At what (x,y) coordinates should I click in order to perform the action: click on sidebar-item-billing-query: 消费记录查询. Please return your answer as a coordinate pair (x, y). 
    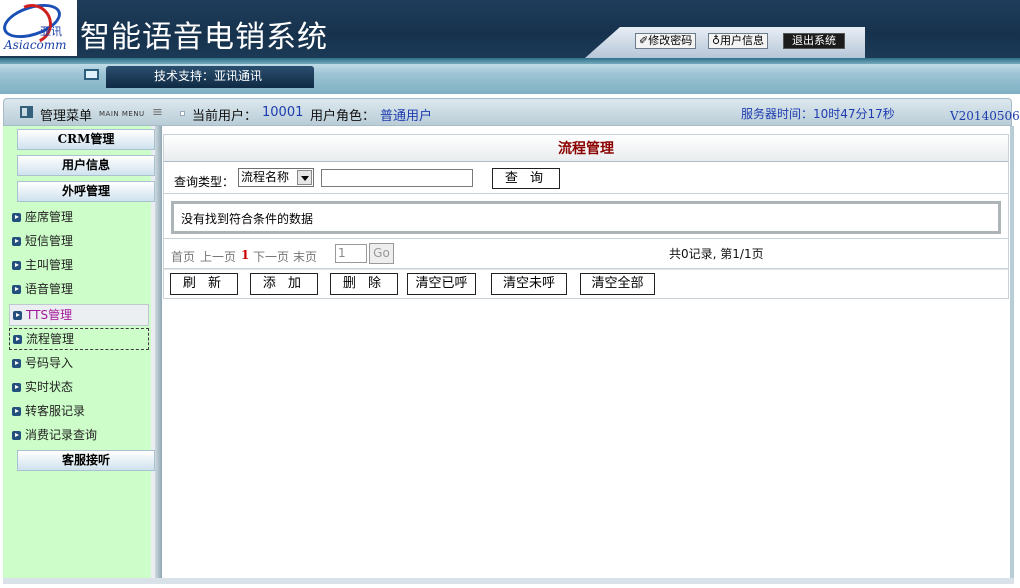
    Looking at the image, I should click on (79, 435).